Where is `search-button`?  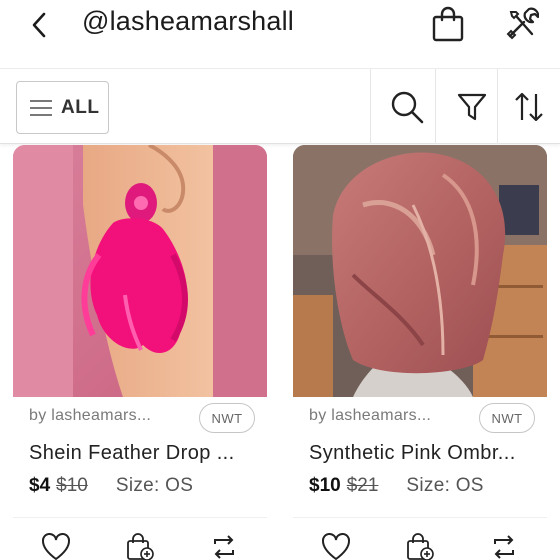
search-button is located at coordinates (407, 107).